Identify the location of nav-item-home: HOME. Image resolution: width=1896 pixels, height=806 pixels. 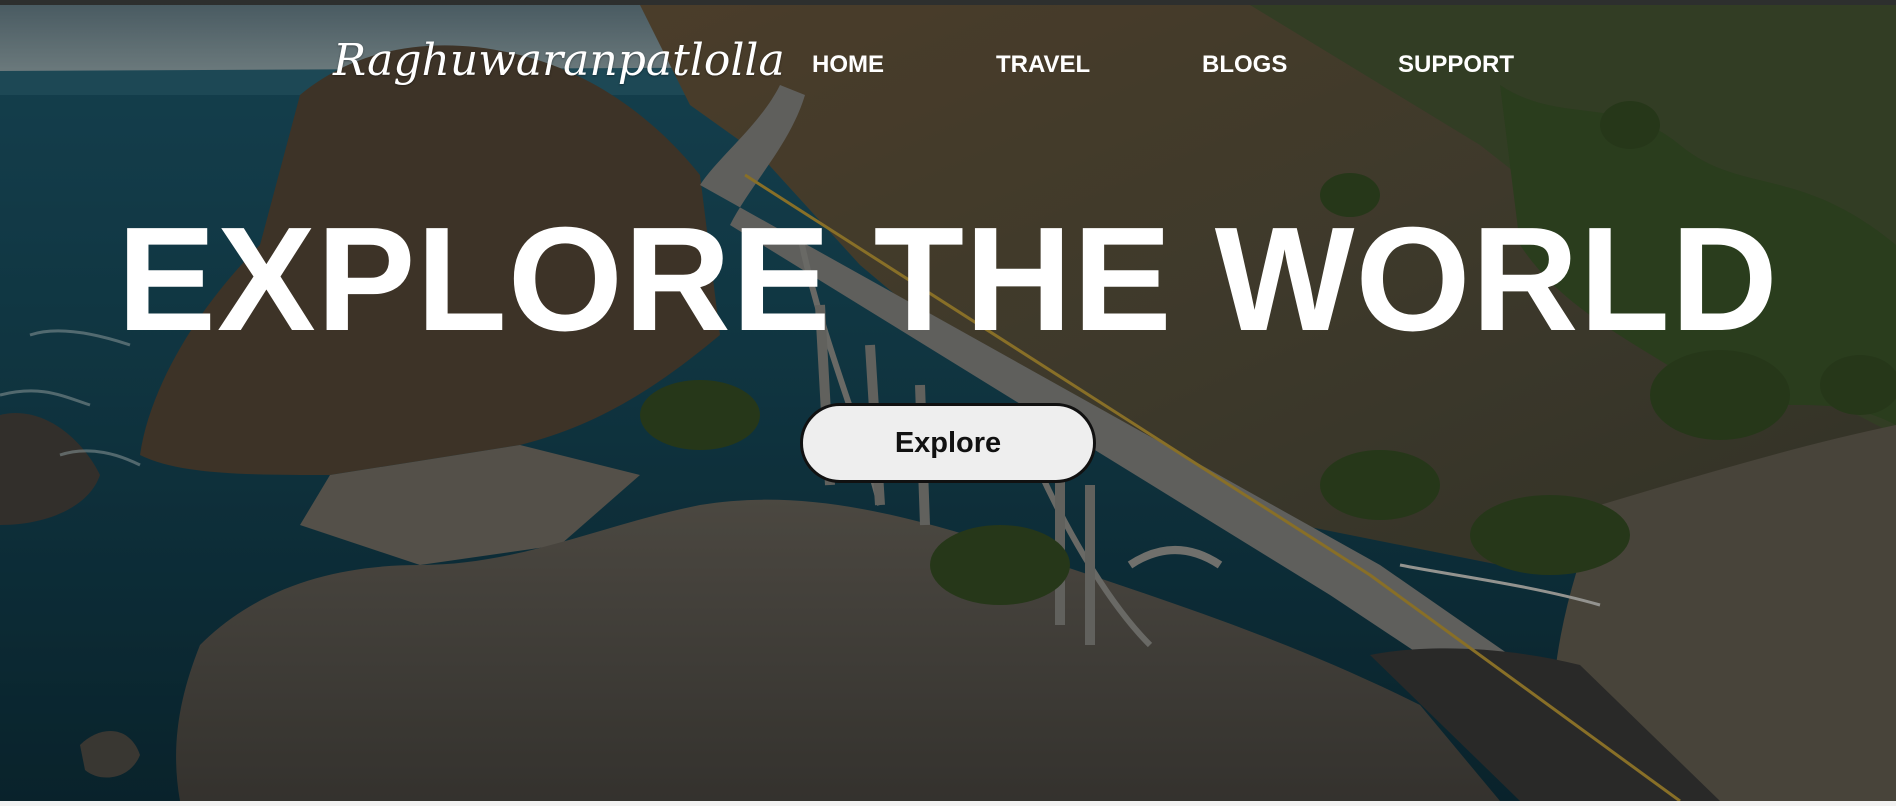
(848, 65).